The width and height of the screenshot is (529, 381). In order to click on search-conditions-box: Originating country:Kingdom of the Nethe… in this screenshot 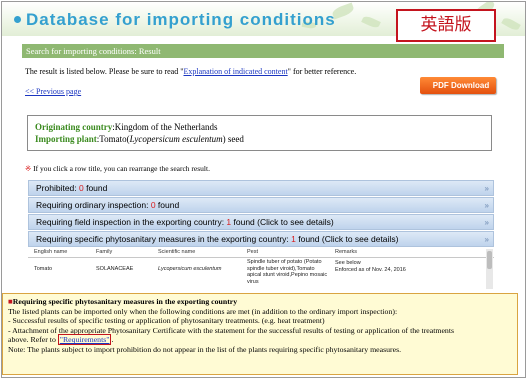, I will do `click(259, 133)`.